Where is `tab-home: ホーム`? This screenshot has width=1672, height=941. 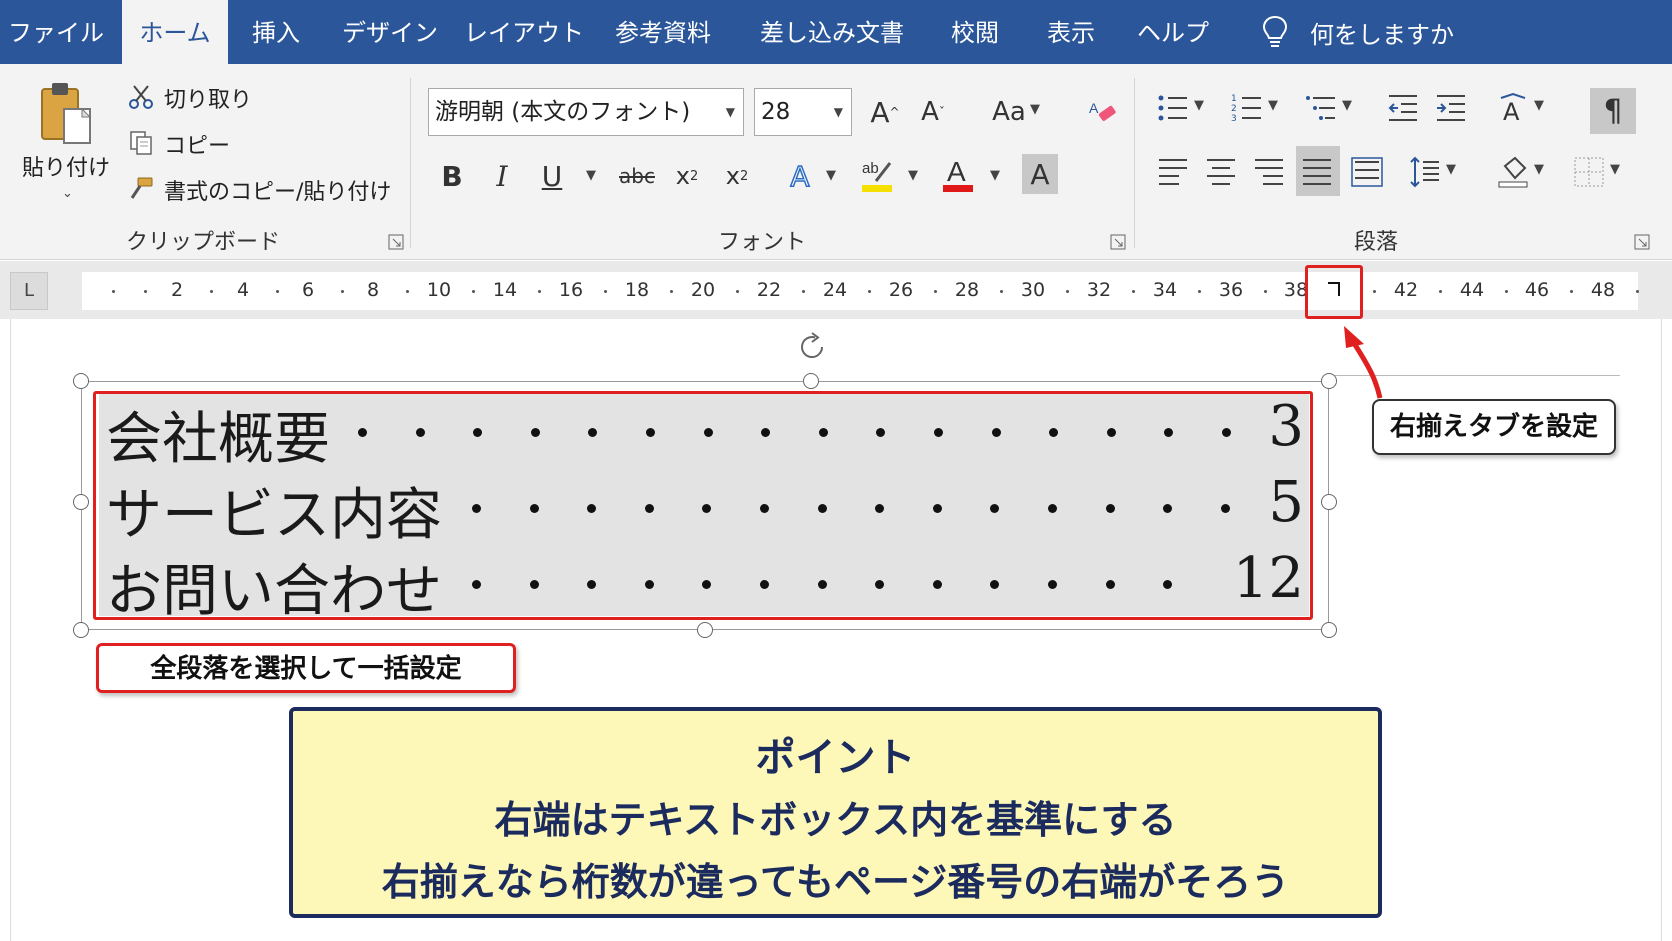
tab-home: ホーム is located at coordinates (175, 32).